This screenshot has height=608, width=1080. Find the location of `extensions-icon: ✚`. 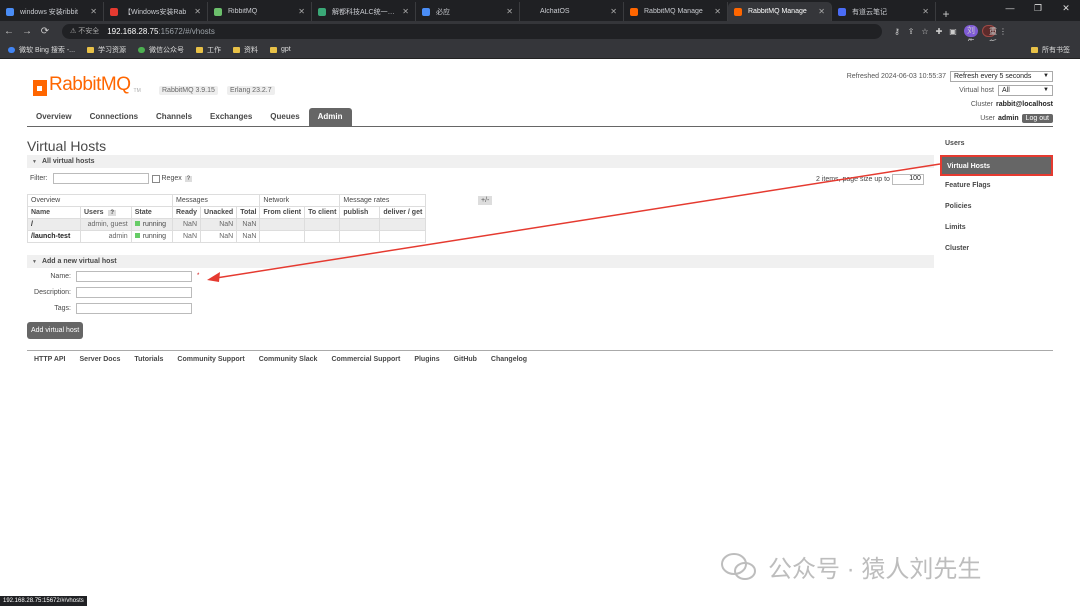

extensions-icon: ✚ is located at coordinates (939, 31).